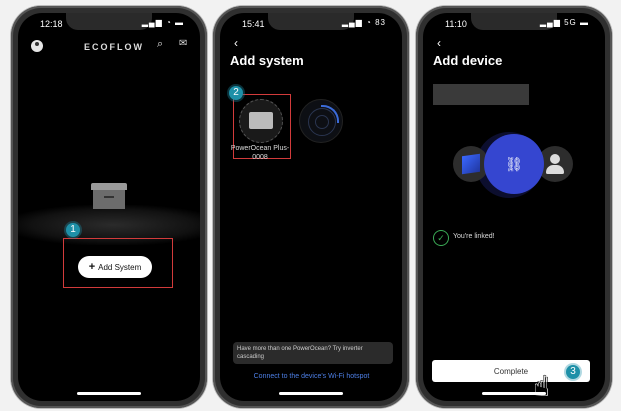 The width and height of the screenshot is (621, 411). Describe the element at coordinates (474, 236) in the screenshot. I see `linked-message: You're linked!` at that location.